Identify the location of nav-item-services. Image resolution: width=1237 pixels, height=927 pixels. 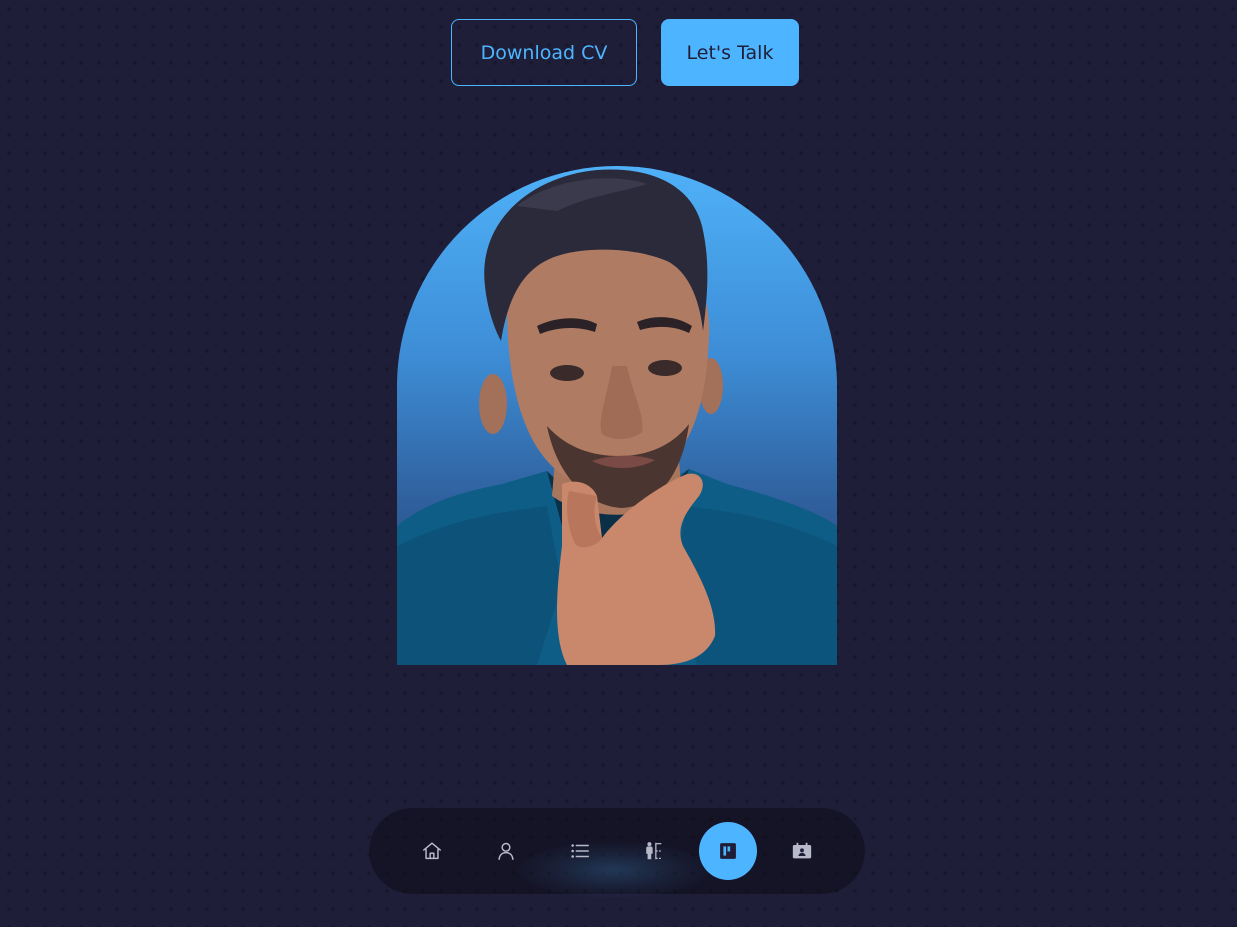
(580, 851).